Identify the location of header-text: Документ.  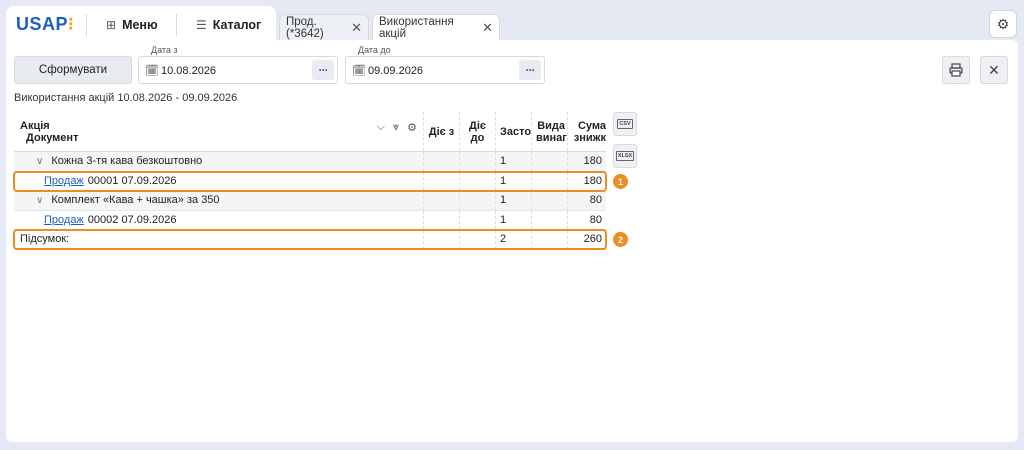
(52, 137).